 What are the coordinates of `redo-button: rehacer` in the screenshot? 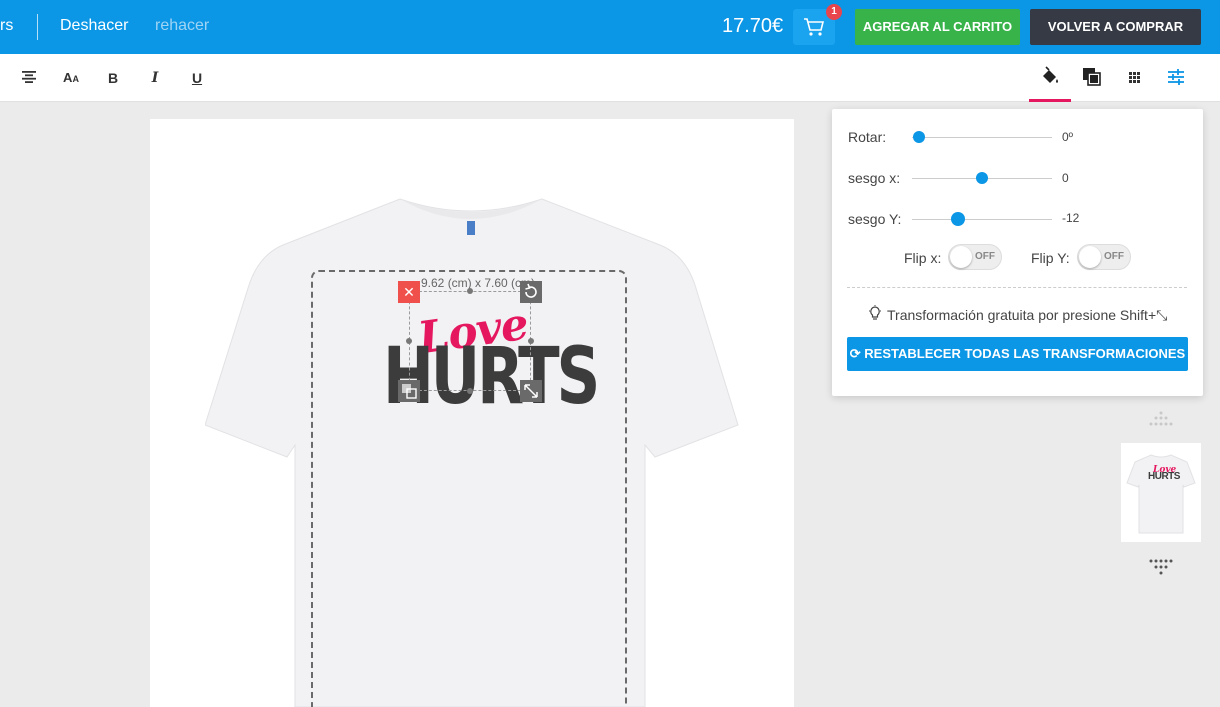 It's located at (182, 26).